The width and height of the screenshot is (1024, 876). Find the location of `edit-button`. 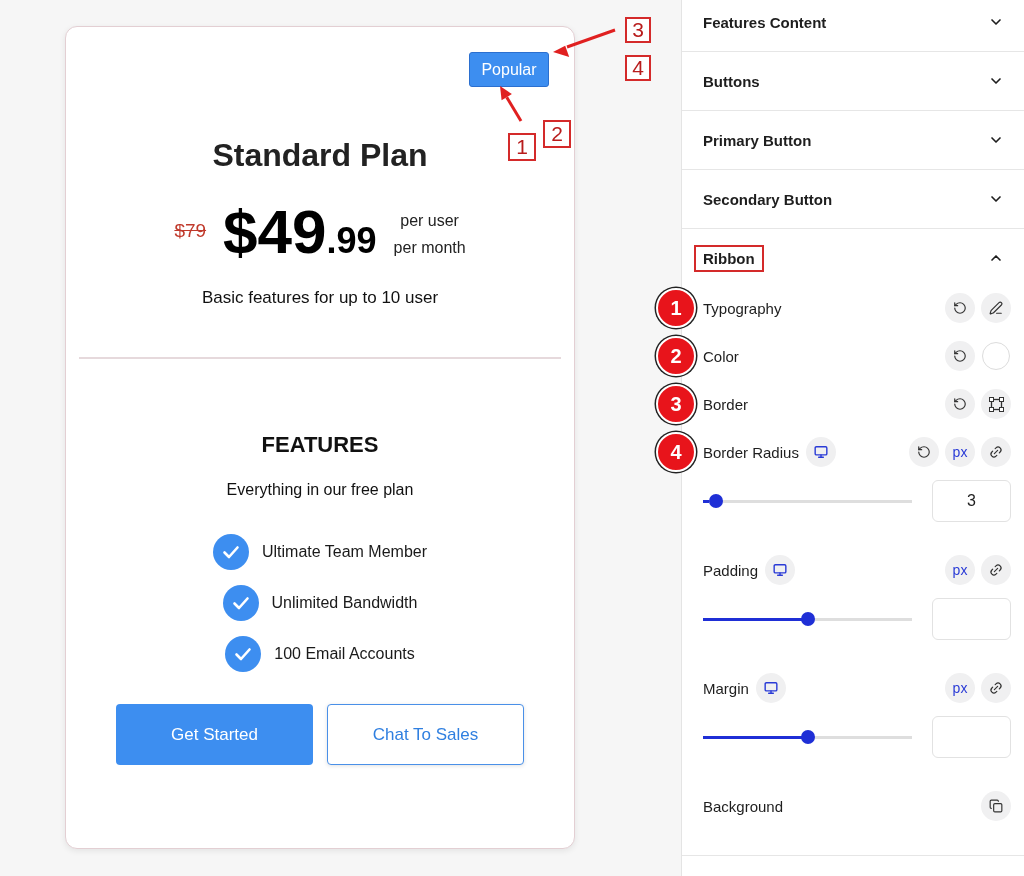

edit-button is located at coordinates (996, 308).